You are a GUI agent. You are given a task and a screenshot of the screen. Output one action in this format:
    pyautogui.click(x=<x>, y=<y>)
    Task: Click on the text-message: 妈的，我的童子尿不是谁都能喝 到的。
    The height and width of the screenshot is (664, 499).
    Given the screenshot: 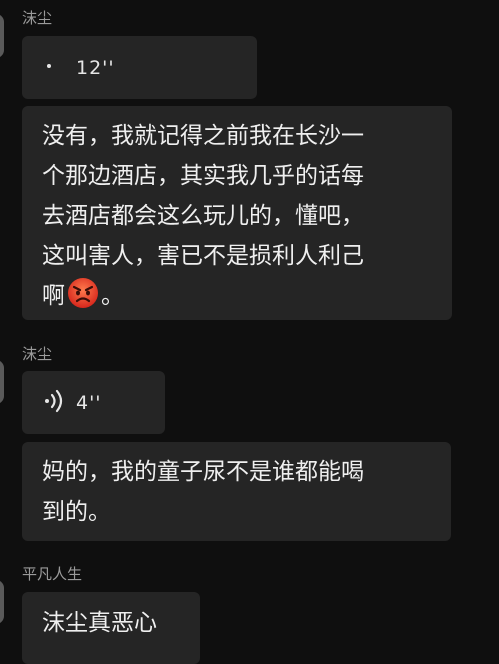 What is the action you would take?
    pyautogui.click(x=236, y=491)
    